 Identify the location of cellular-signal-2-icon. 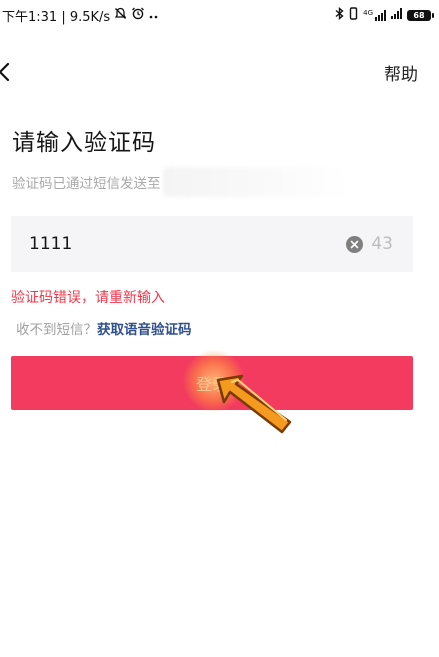
(396, 15).